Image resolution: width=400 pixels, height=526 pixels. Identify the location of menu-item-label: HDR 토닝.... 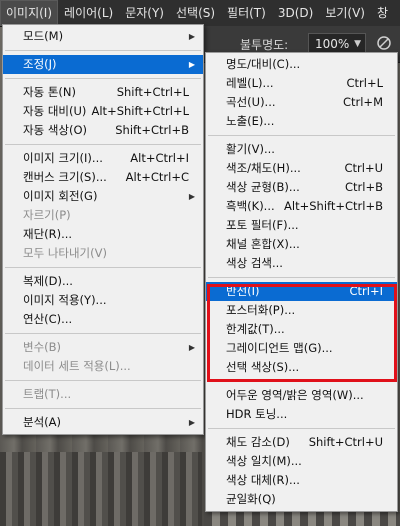
(257, 414).